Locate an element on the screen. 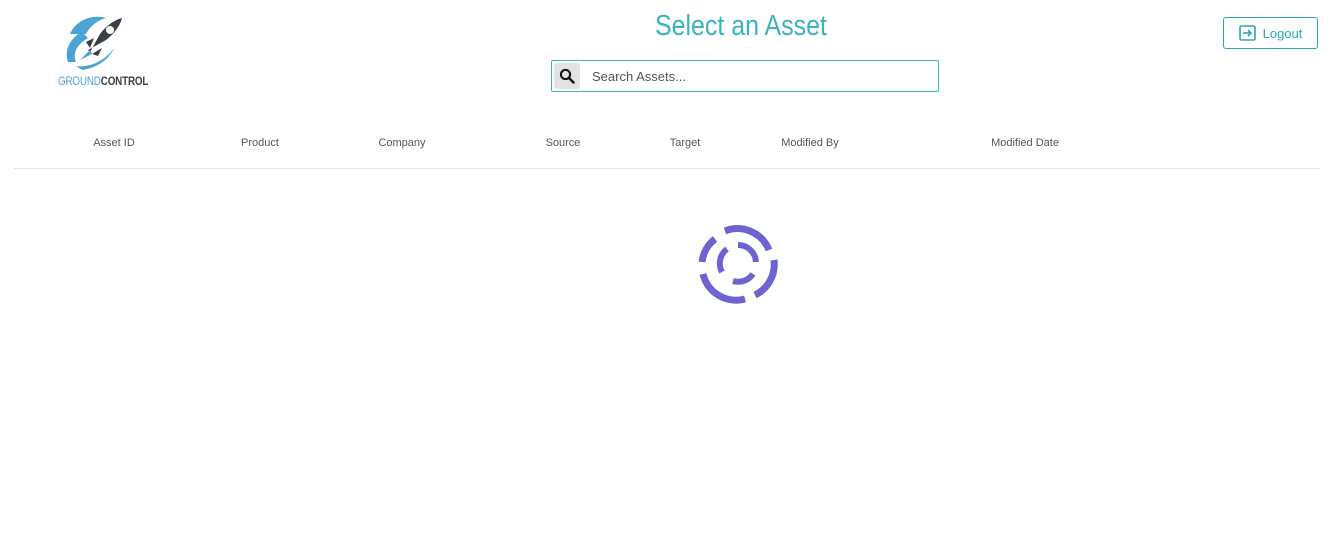 The height and width of the screenshot is (560, 1344). search-button is located at coordinates (567, 76).